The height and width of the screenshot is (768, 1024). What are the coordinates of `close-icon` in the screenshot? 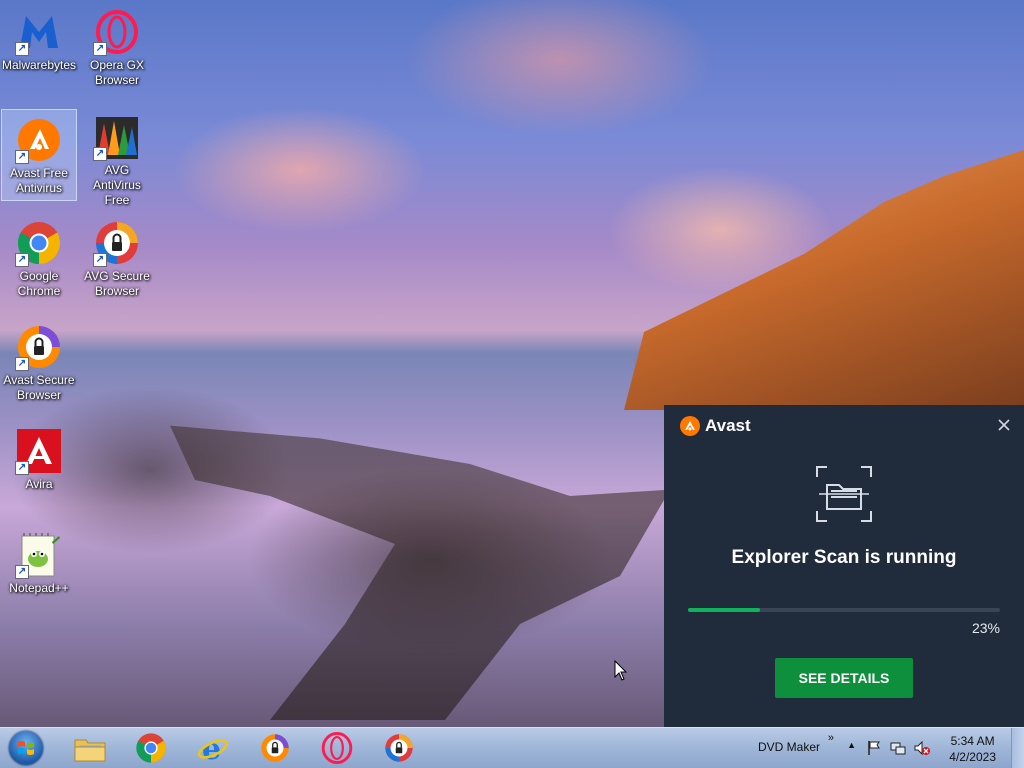 It's located at (1004, 425).